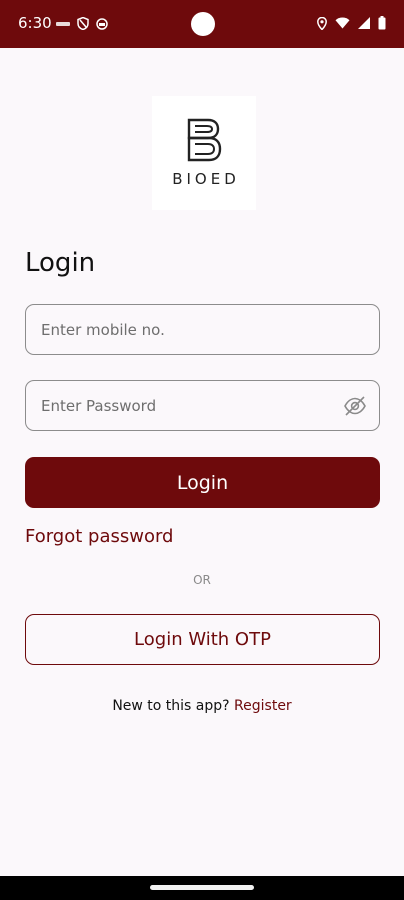 The width and height of the screenshot is (404, 900). I want to click on eye-off-icon, so click(355, 406).